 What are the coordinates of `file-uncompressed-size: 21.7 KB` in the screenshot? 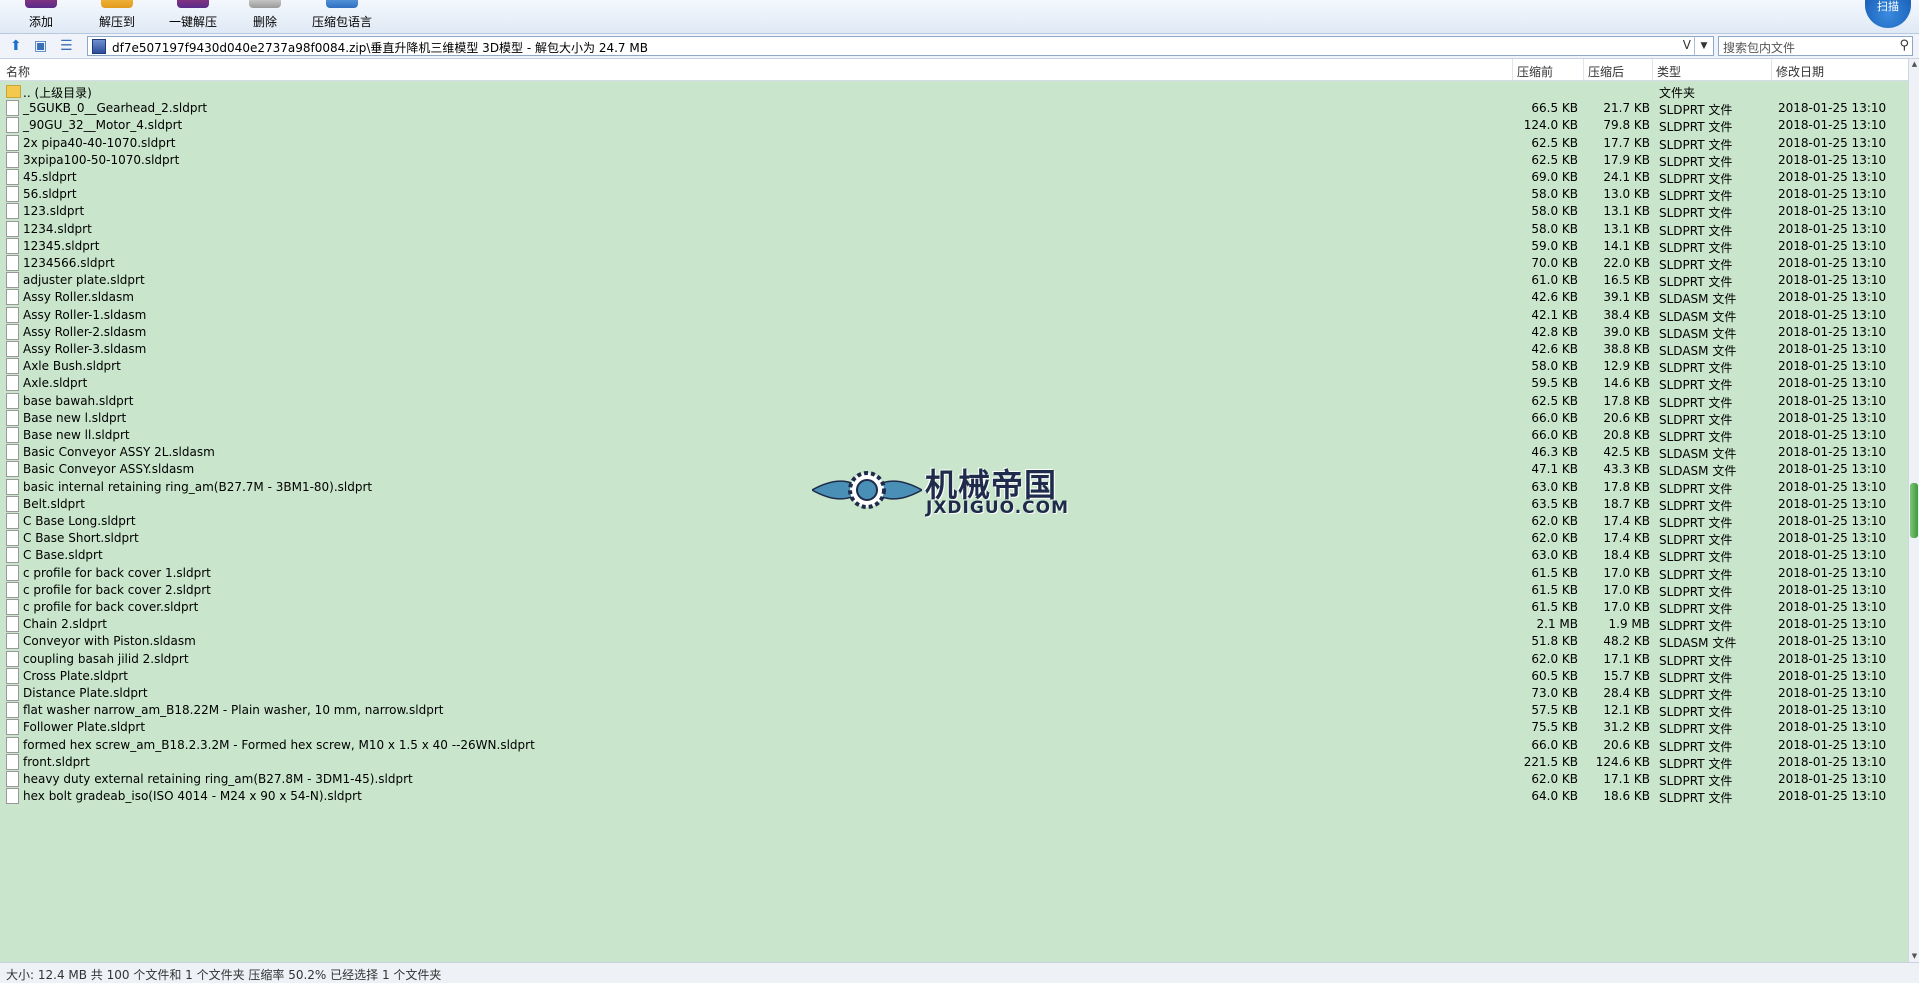 It's located at (1626, 108).